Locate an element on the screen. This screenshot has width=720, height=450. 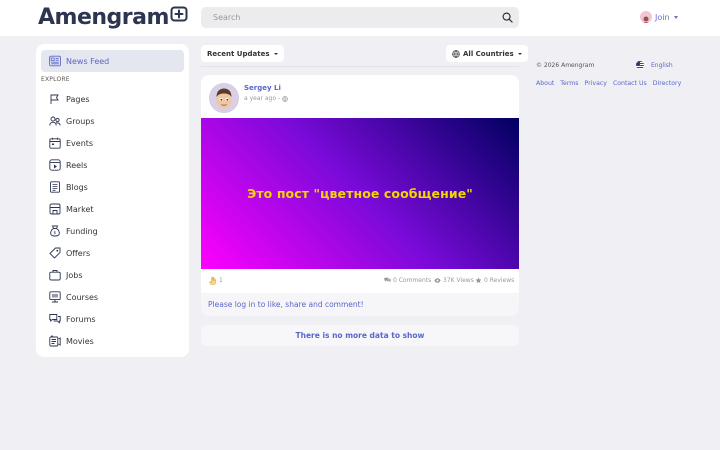
country-label: All Countries is located at coordinates (488, 53).